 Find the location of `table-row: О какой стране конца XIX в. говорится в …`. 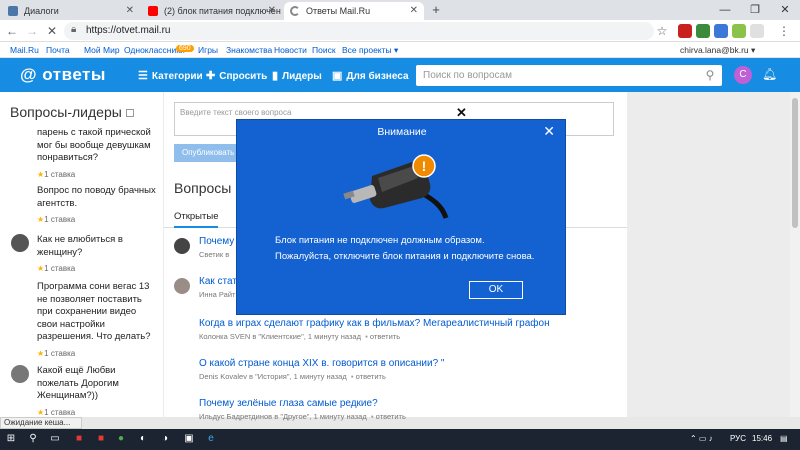

table-row: О какой стране конца XIX в. говорится в … is located at coordinates (409, 369).